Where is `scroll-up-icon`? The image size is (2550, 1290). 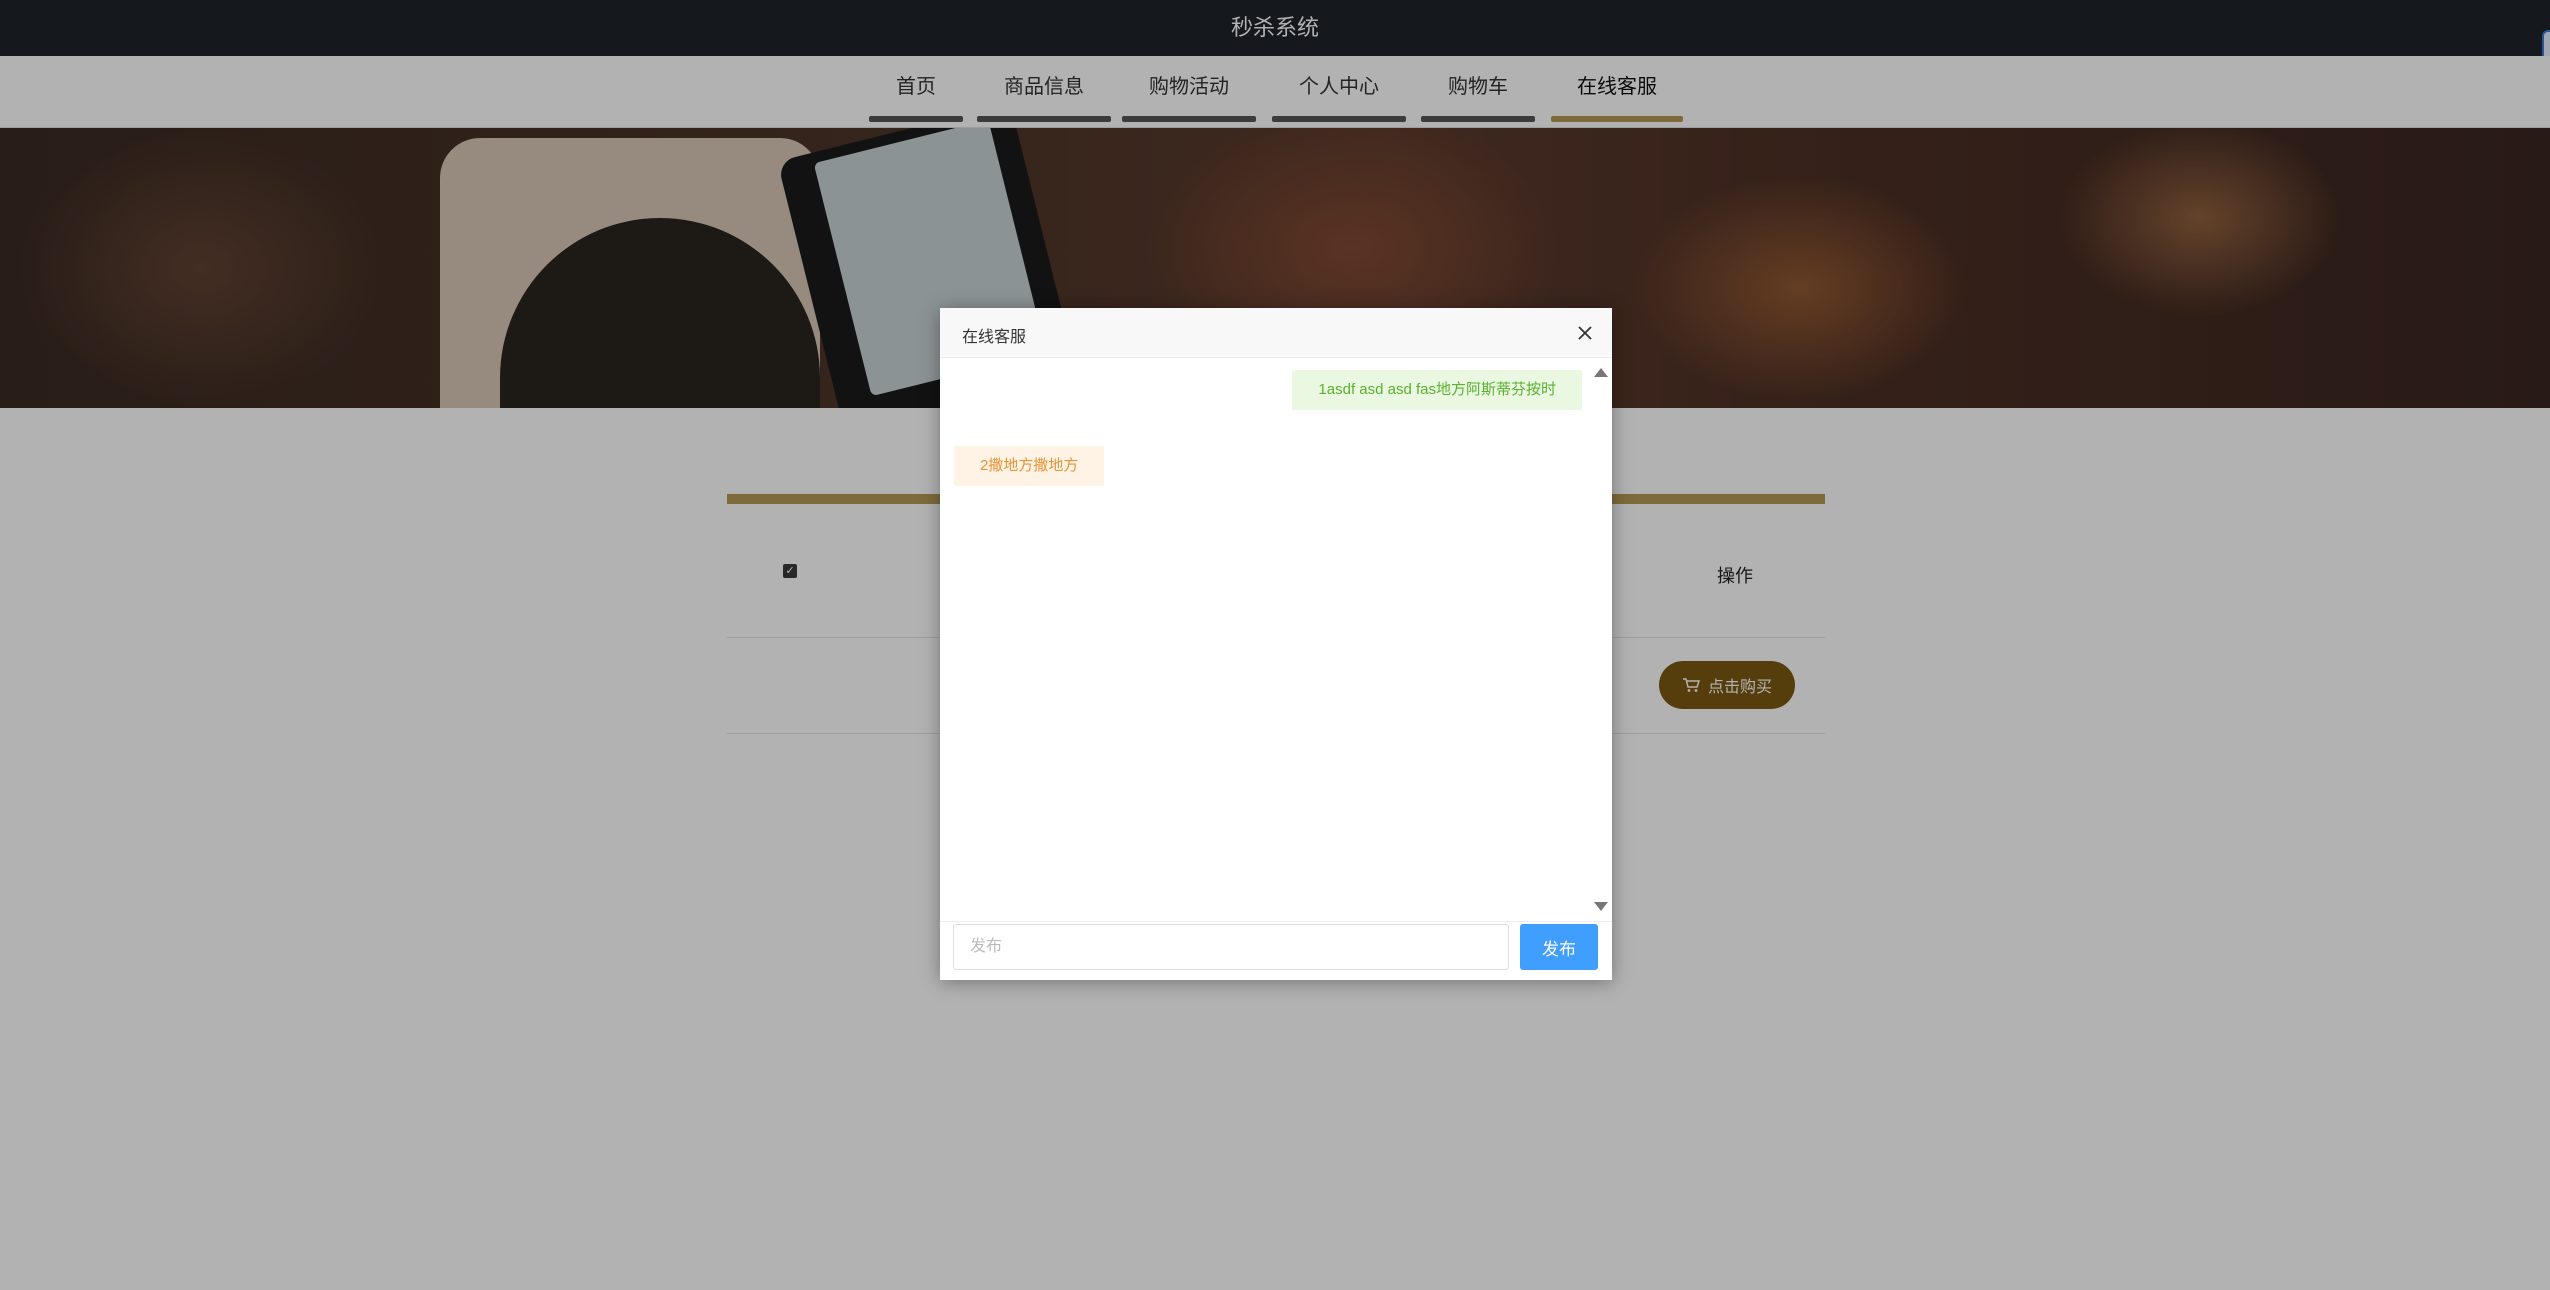 scroll-up-icon is located at coordinates (1601, 372).